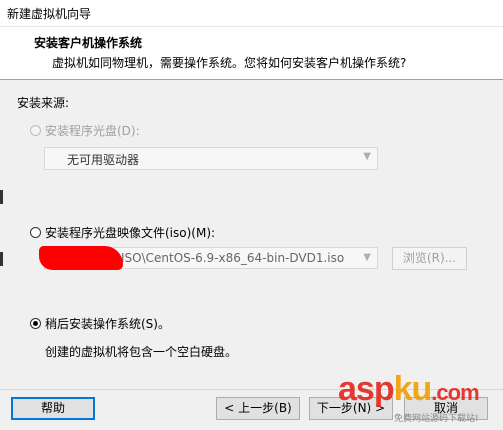  I want to click on iso-path-combobox: ISO\CentOS-6.9-x86_64-bin-DVD1.iso ▼, so click(208, 258).